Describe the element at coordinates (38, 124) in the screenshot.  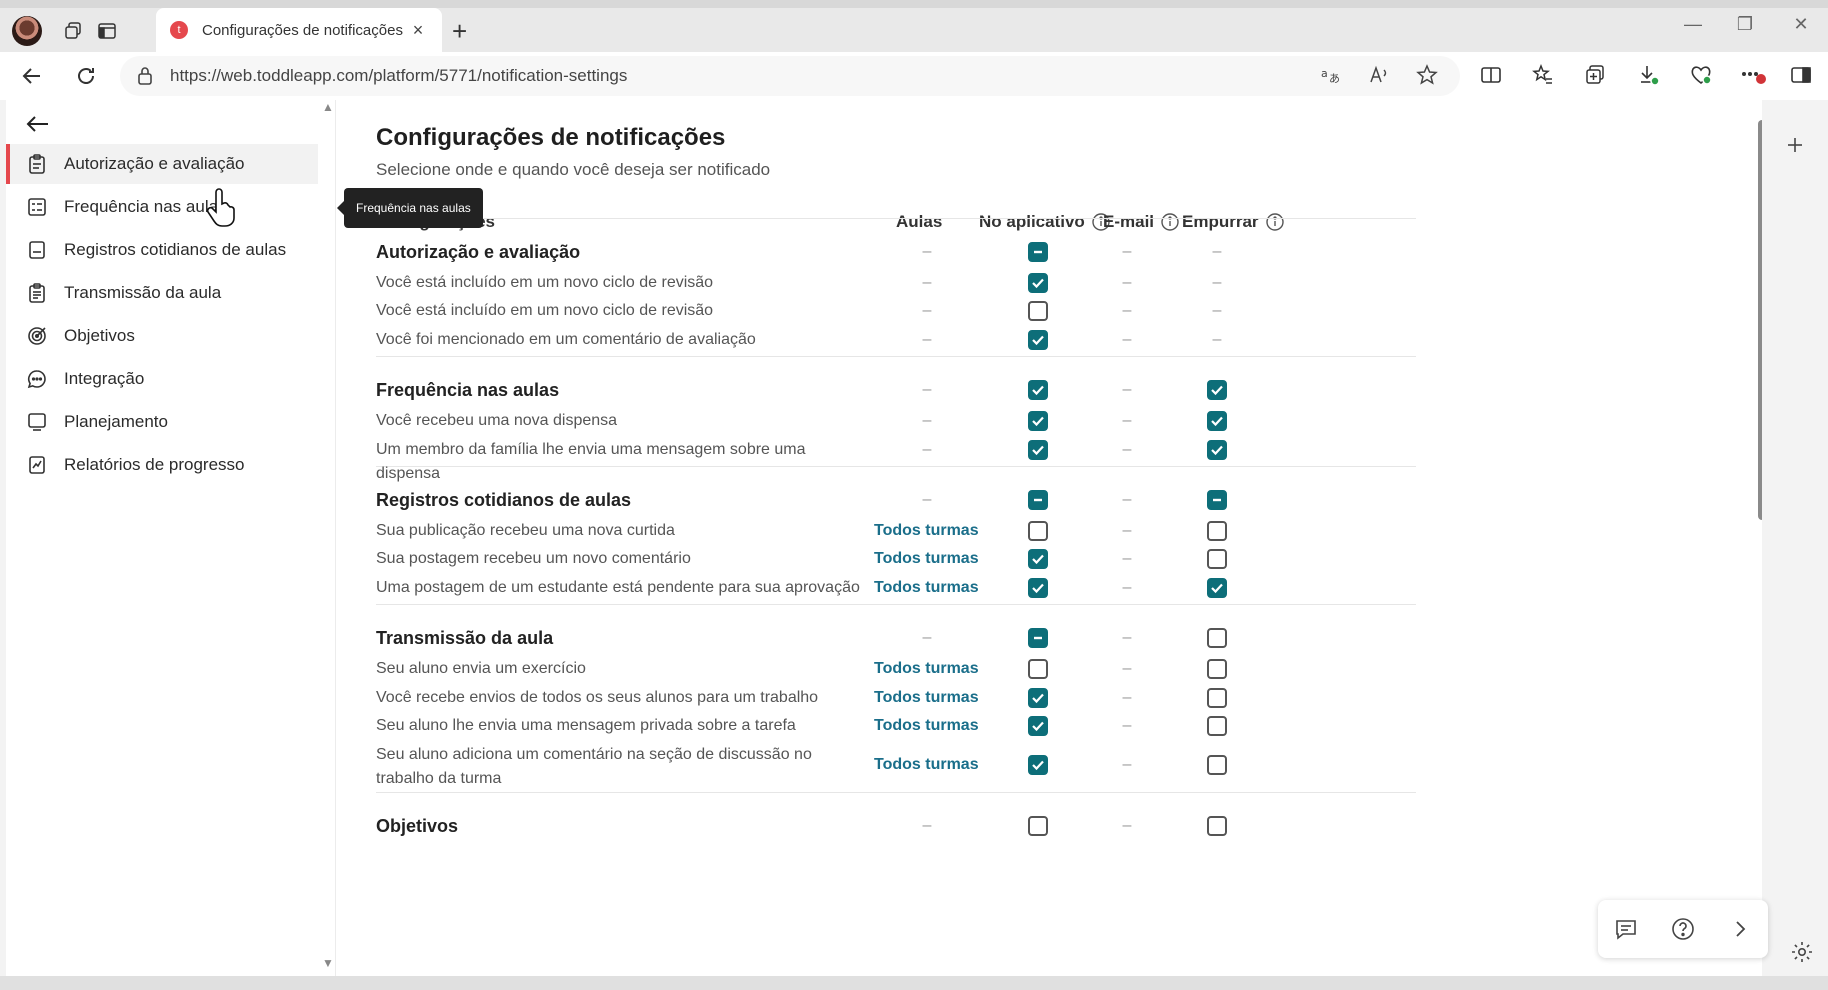
I see `back-arrow-icon` at that location.